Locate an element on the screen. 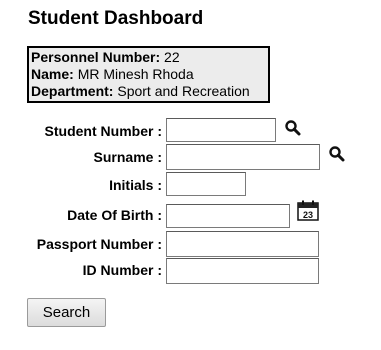  personnel-department-line: Department: Sport and Recreation is located at coordinates (148, 91).